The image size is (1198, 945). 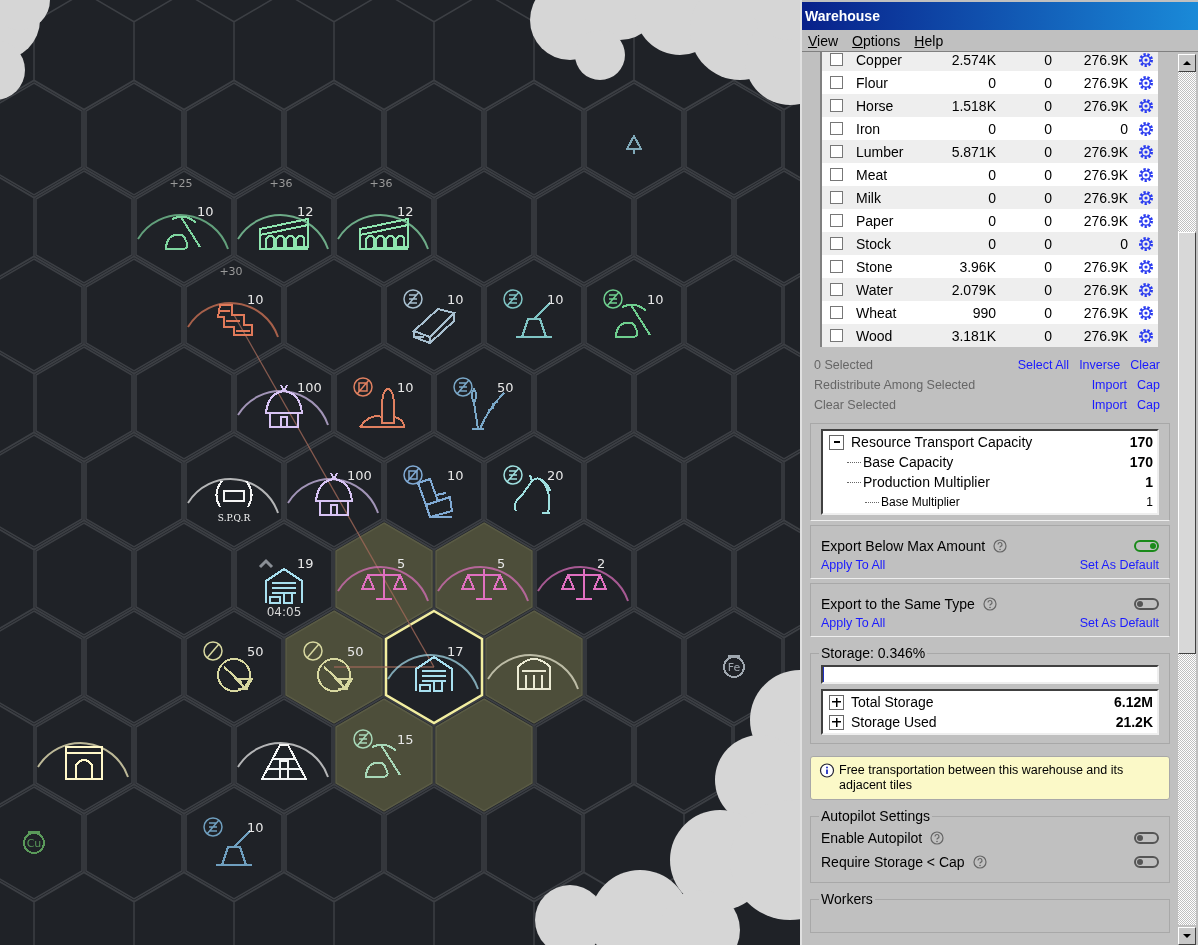 I want to click on menu-item: Options, so click(x=876, y=40).